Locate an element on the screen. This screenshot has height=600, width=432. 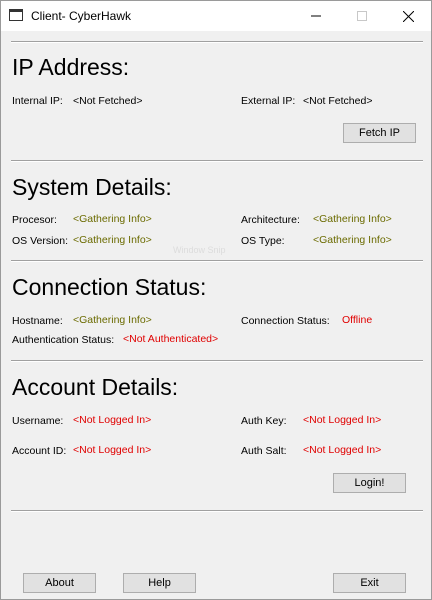
app-window-icon is located at coordinates (16, 15).